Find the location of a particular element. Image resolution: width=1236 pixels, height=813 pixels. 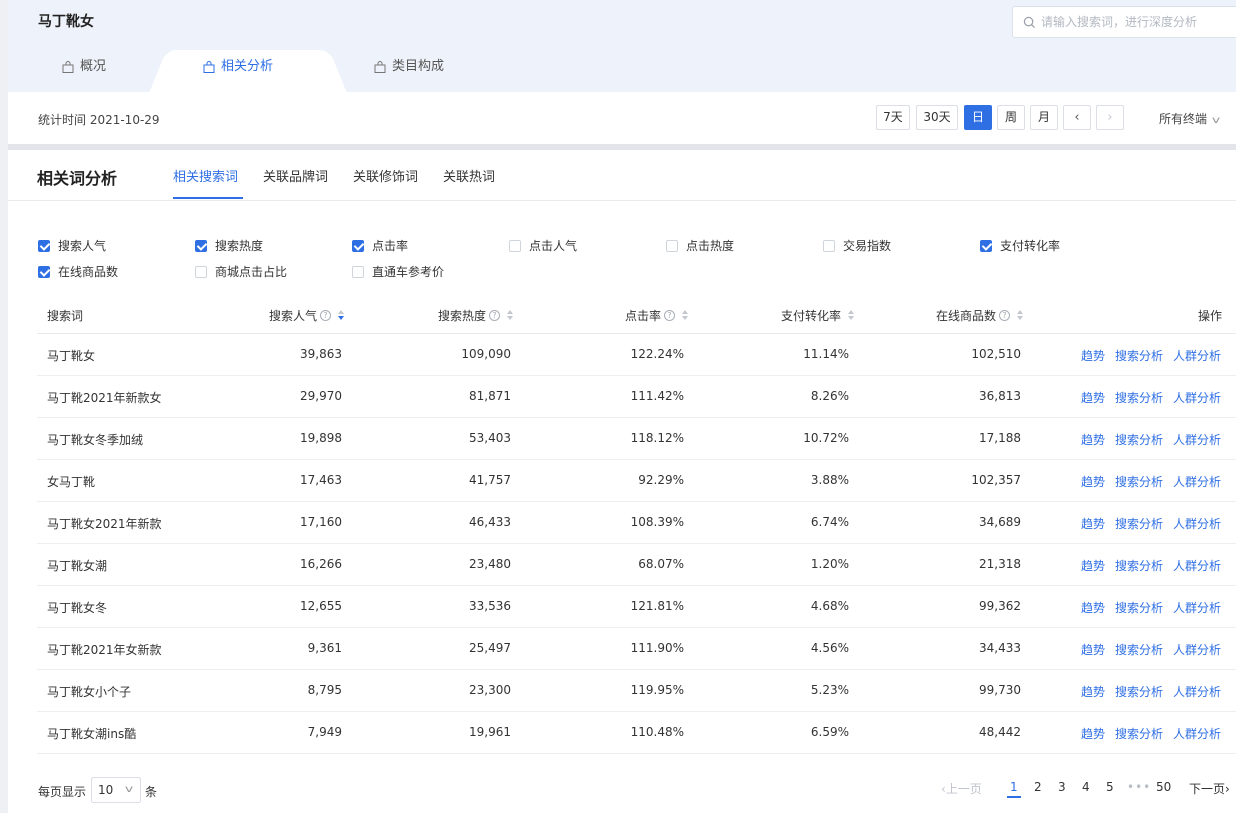

col-header-search-popularity: 搜索人气? is located at coordinates (307, 315).